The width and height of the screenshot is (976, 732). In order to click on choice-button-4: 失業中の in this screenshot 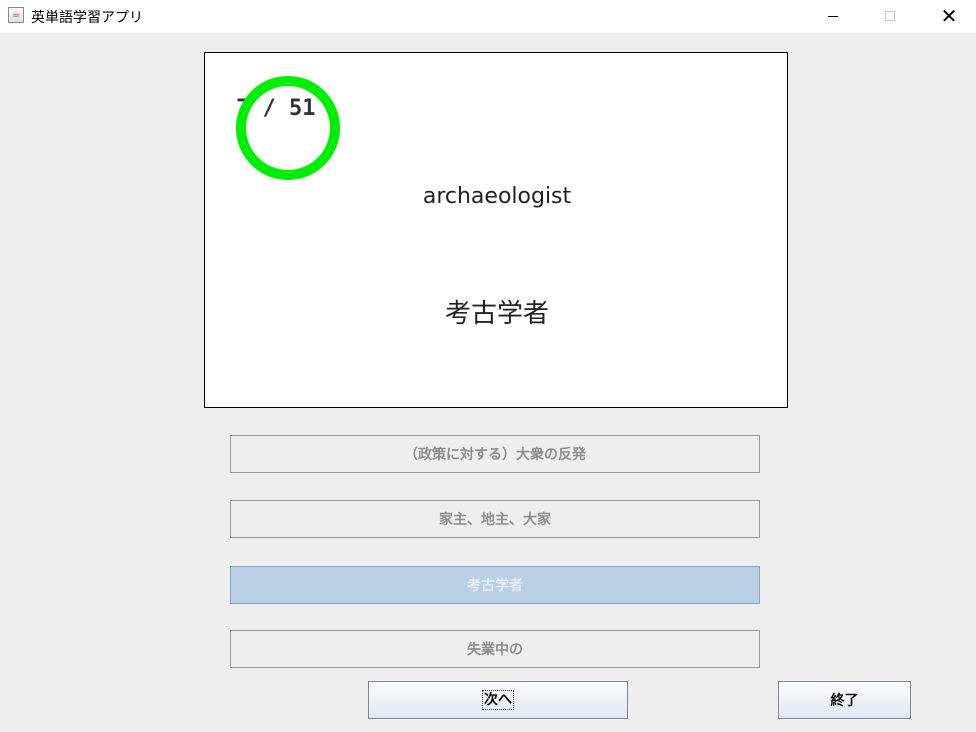, I will do `click(495, 649)`.